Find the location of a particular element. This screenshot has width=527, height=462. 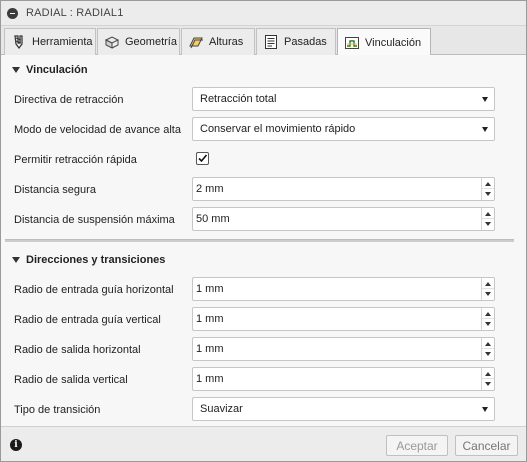

retract-policy-label: Directiva de retracción is located at coordinates (69, 100).